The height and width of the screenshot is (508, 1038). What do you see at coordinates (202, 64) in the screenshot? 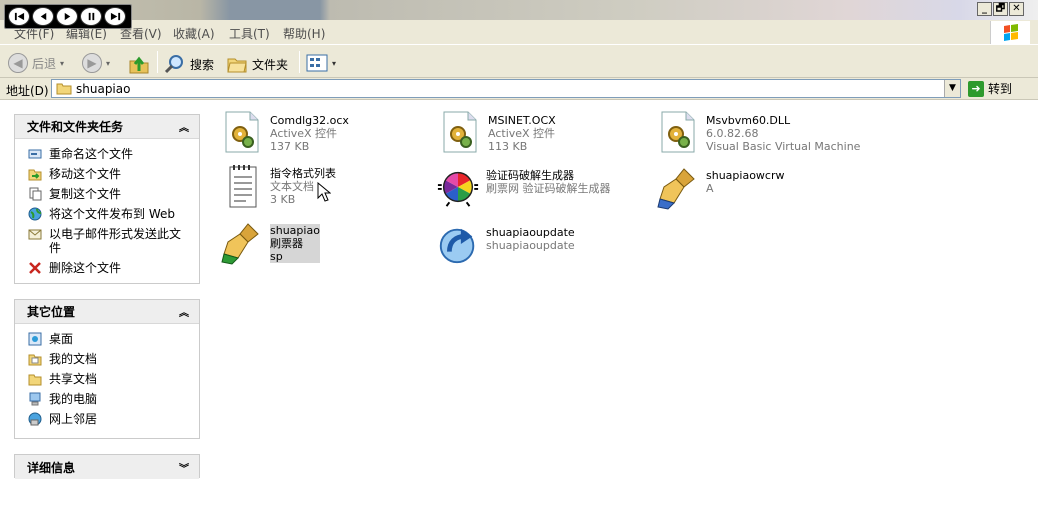
I see `search-label: 搜索` at bounding box center [202, 64].